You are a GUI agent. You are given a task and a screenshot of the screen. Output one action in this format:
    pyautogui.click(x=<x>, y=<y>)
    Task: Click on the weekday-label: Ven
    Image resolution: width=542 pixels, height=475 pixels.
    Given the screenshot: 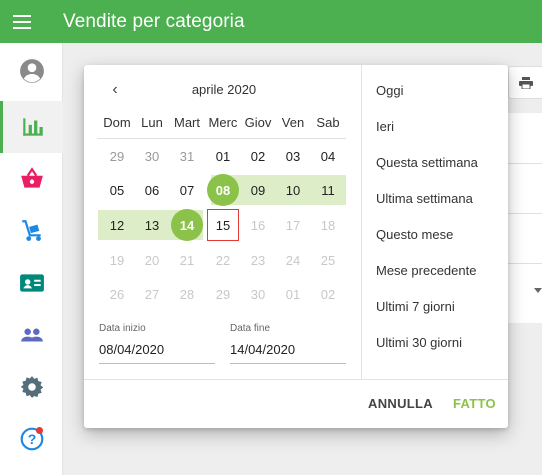 What is the action you would take?
    pyautogui.click(x=293, y=122)
    